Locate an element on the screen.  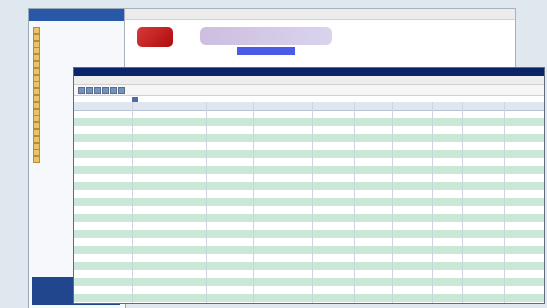
sidebar-title is located at coordinates (77, 15).